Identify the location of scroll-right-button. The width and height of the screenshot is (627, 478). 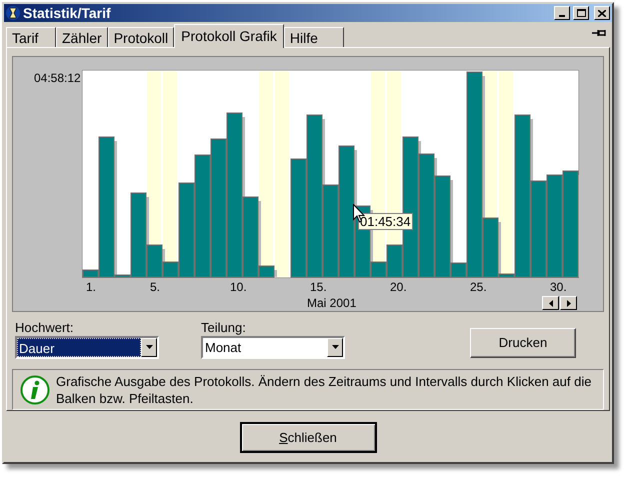
(568, 303).